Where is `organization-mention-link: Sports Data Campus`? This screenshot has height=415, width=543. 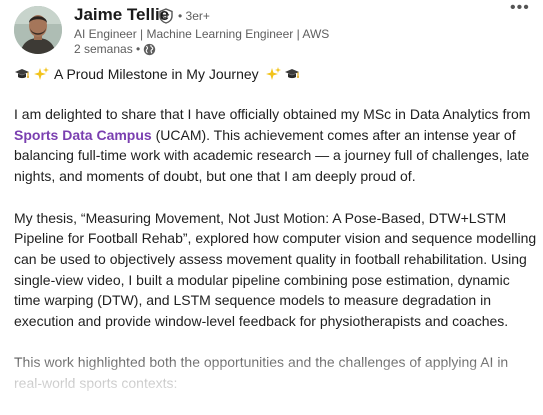 organization-mention-link: Sports Data Campus is located at coordinates (83, 135).